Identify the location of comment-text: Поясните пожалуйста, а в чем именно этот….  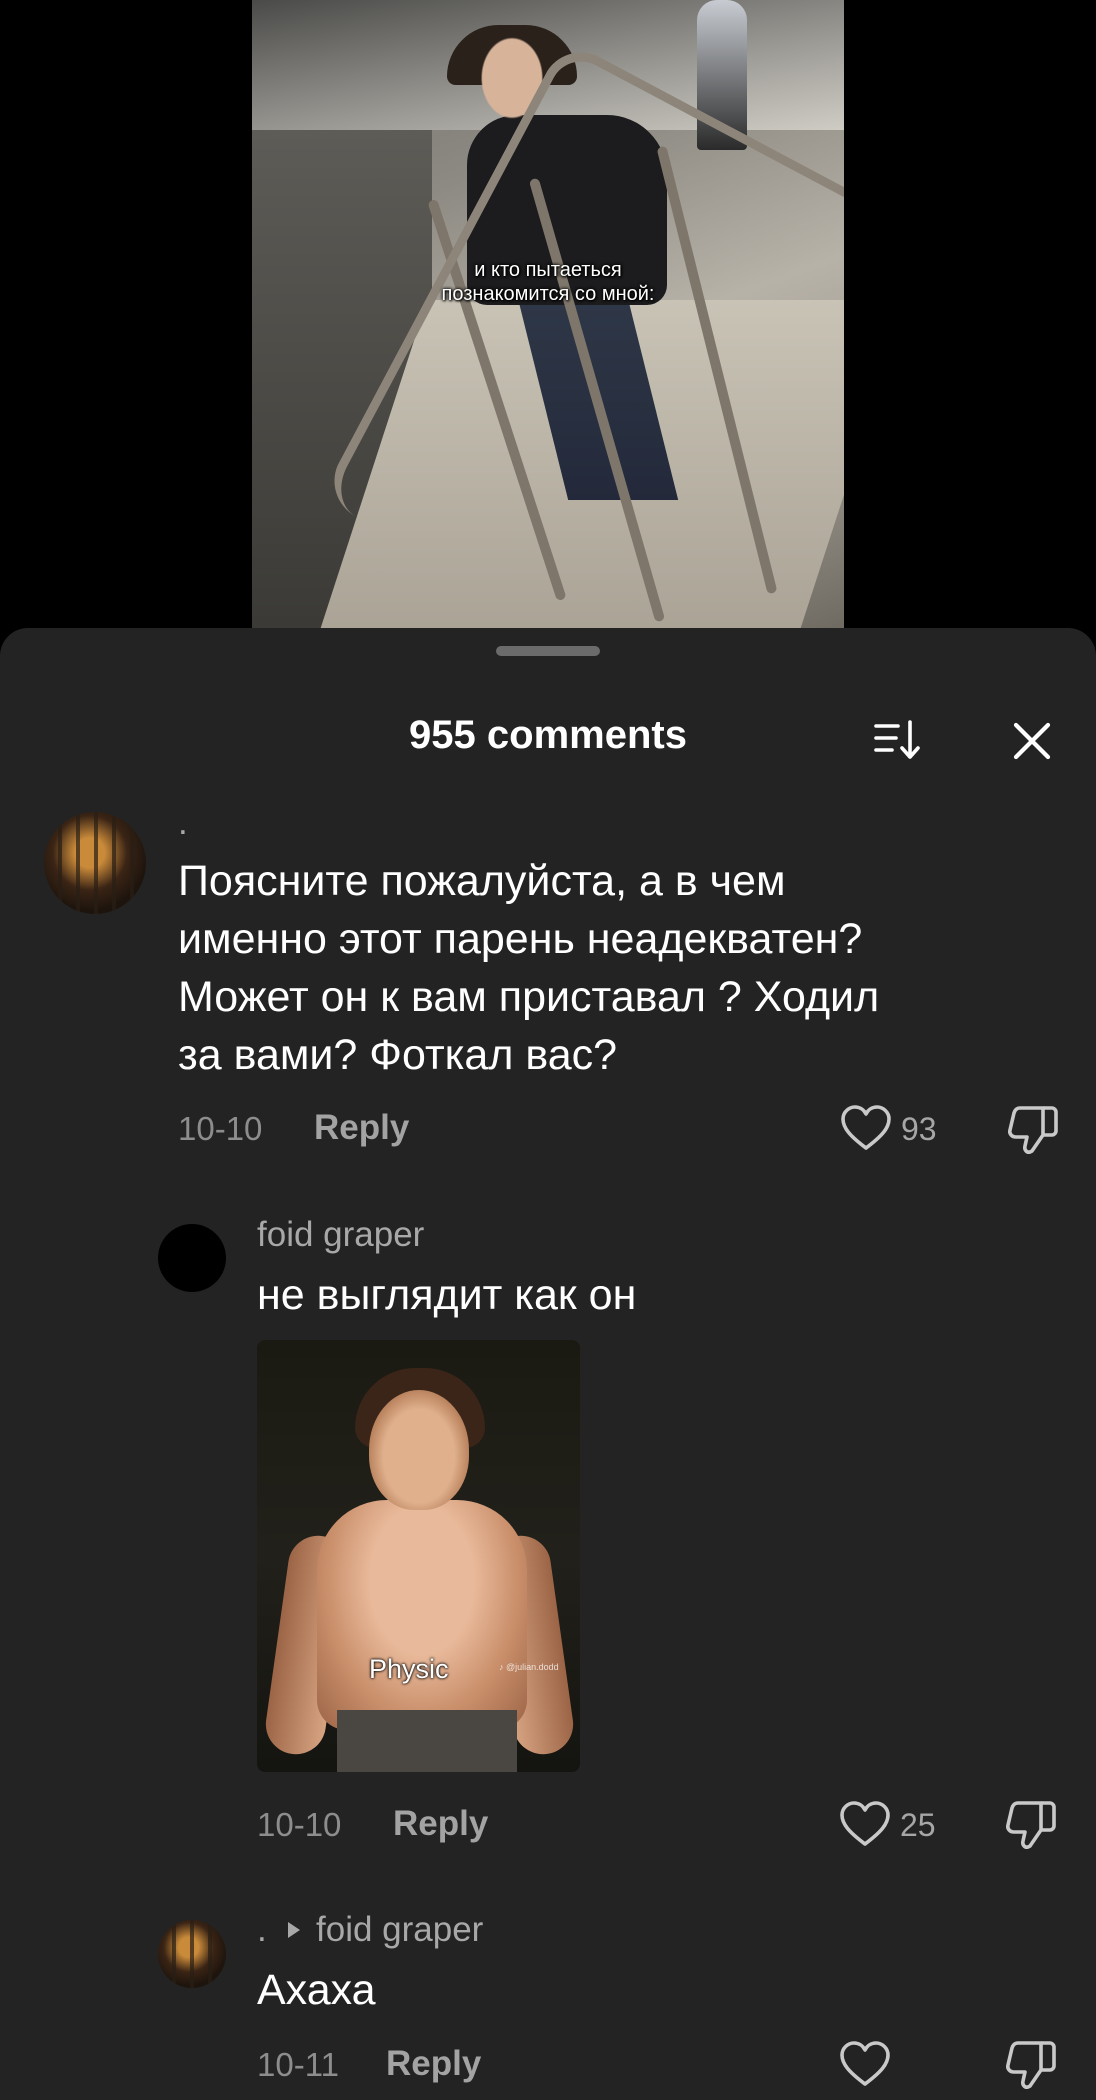
(618, 968).